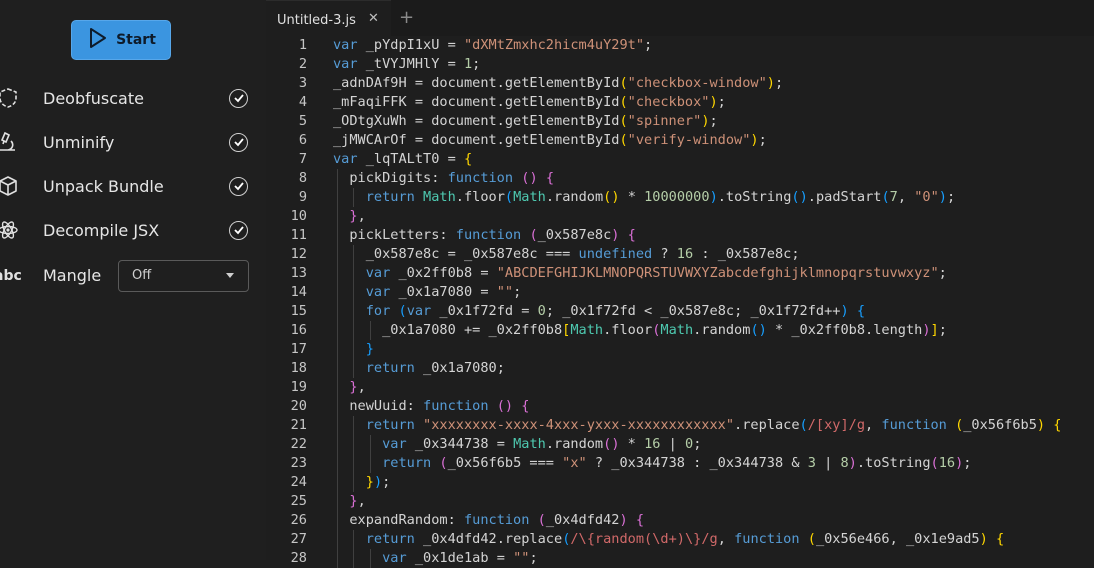  What do you see at coordinates (443, 178) in the screenshot?
I see `line-code: pickDigits: function () {` at bounding box center [443, 178].